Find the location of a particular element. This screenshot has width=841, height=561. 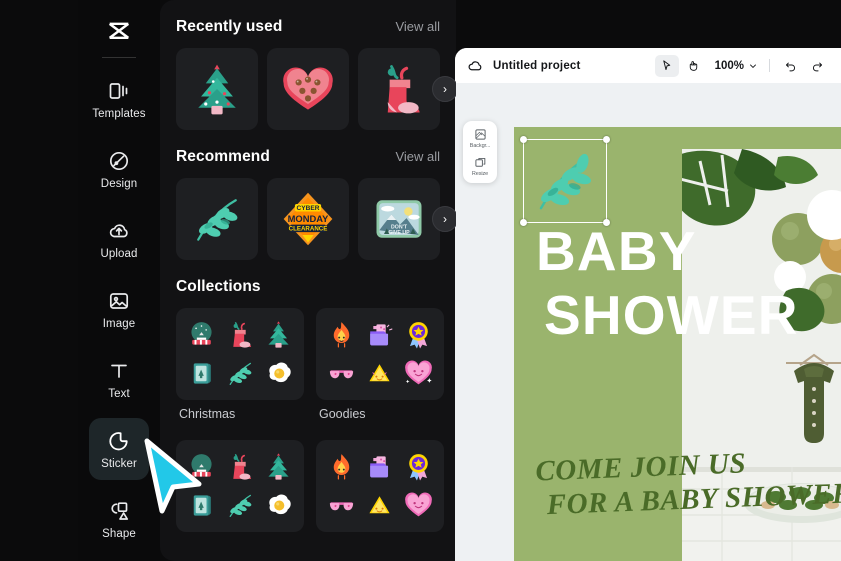

heart-chocolate-box-sticker is located at coordinates (308, 88).